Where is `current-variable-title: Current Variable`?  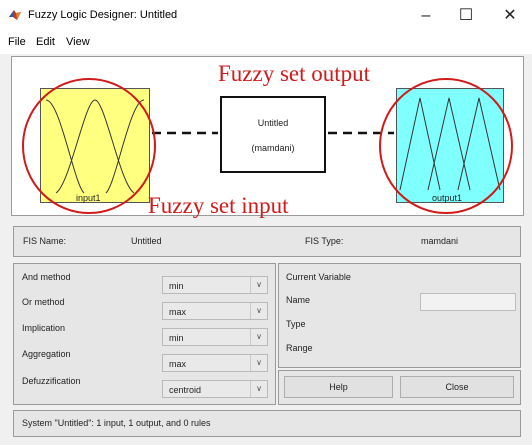
current-variable-title: Current Variable is located at coordinates (318, 277).